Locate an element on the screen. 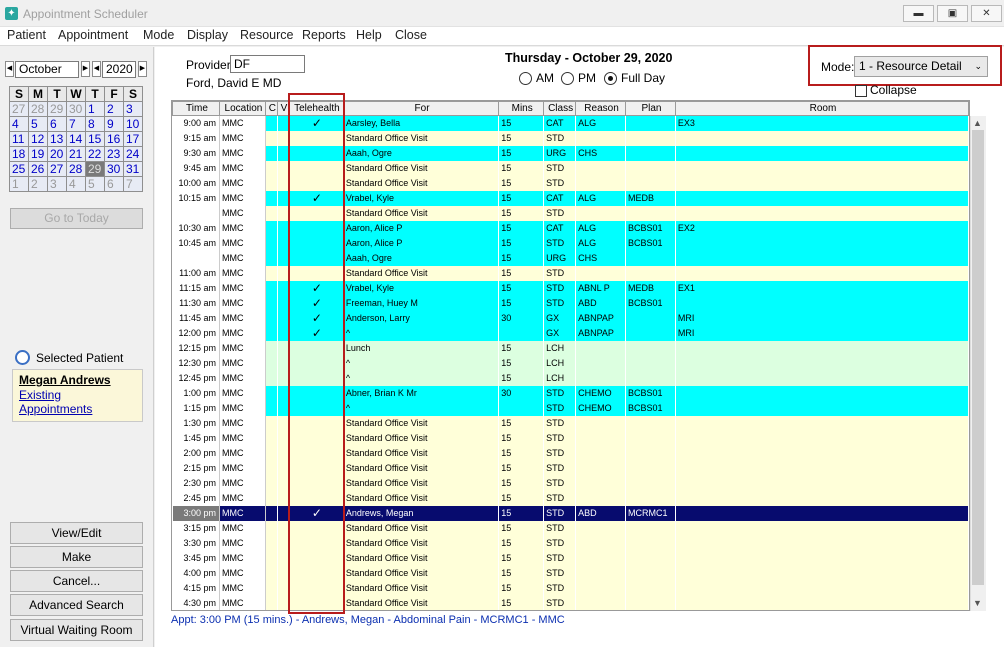 The image size is (1004, 647). menu-patient: Patient is located at coordinates (26, 35).